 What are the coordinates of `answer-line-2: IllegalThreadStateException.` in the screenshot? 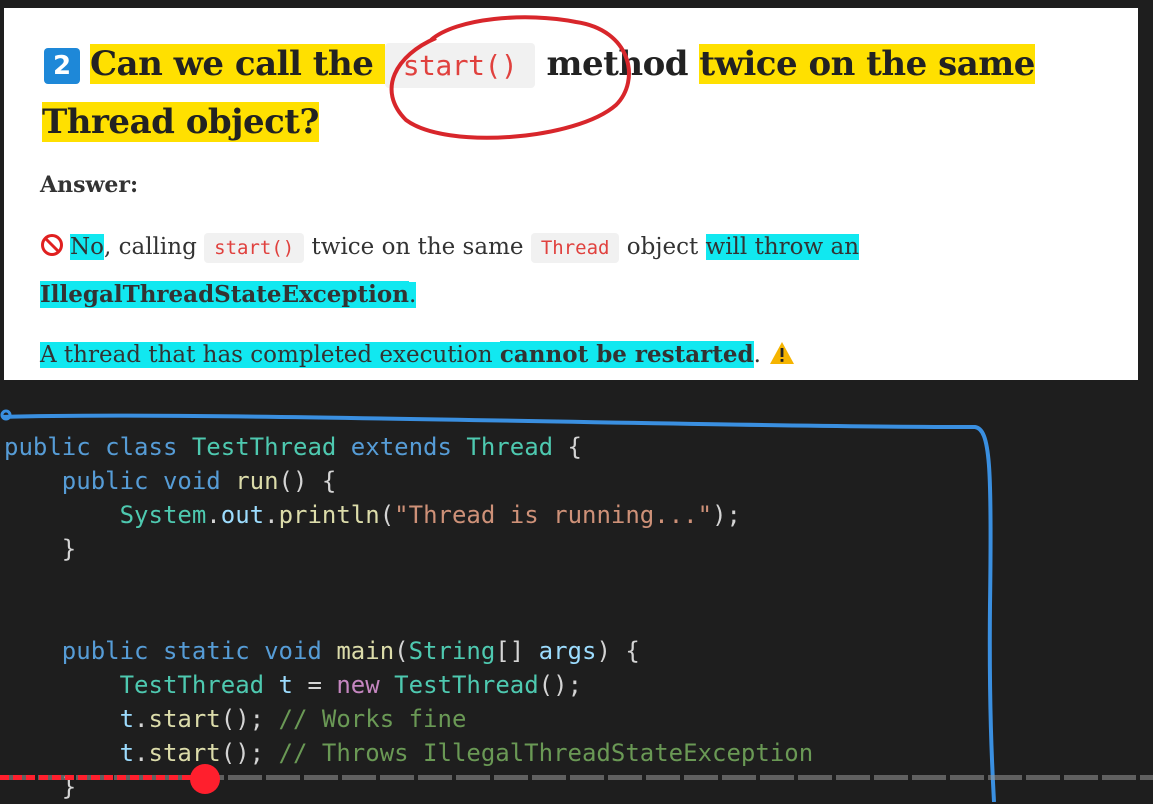 It's located at (585, 295).